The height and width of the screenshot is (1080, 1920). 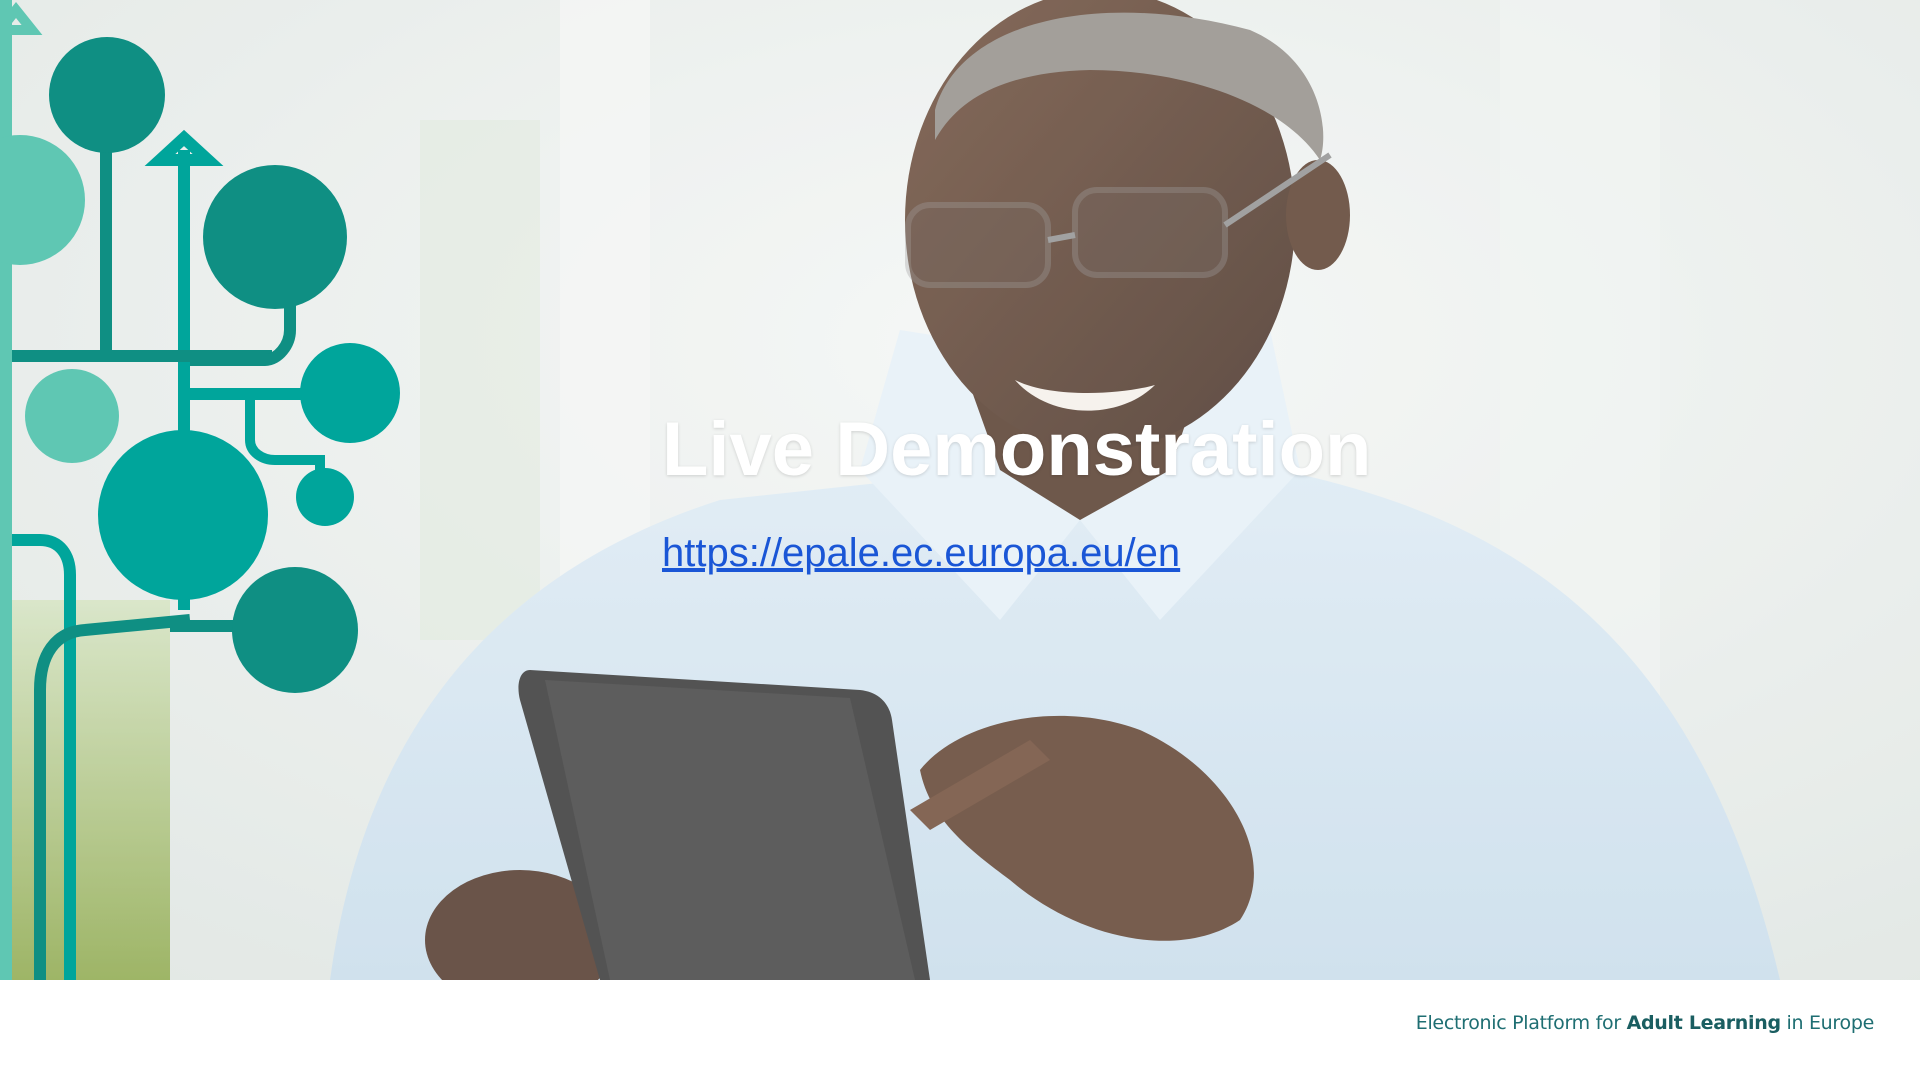 I want to click on tagline-suffix: in Europe, so click(x=1827, y=1023).